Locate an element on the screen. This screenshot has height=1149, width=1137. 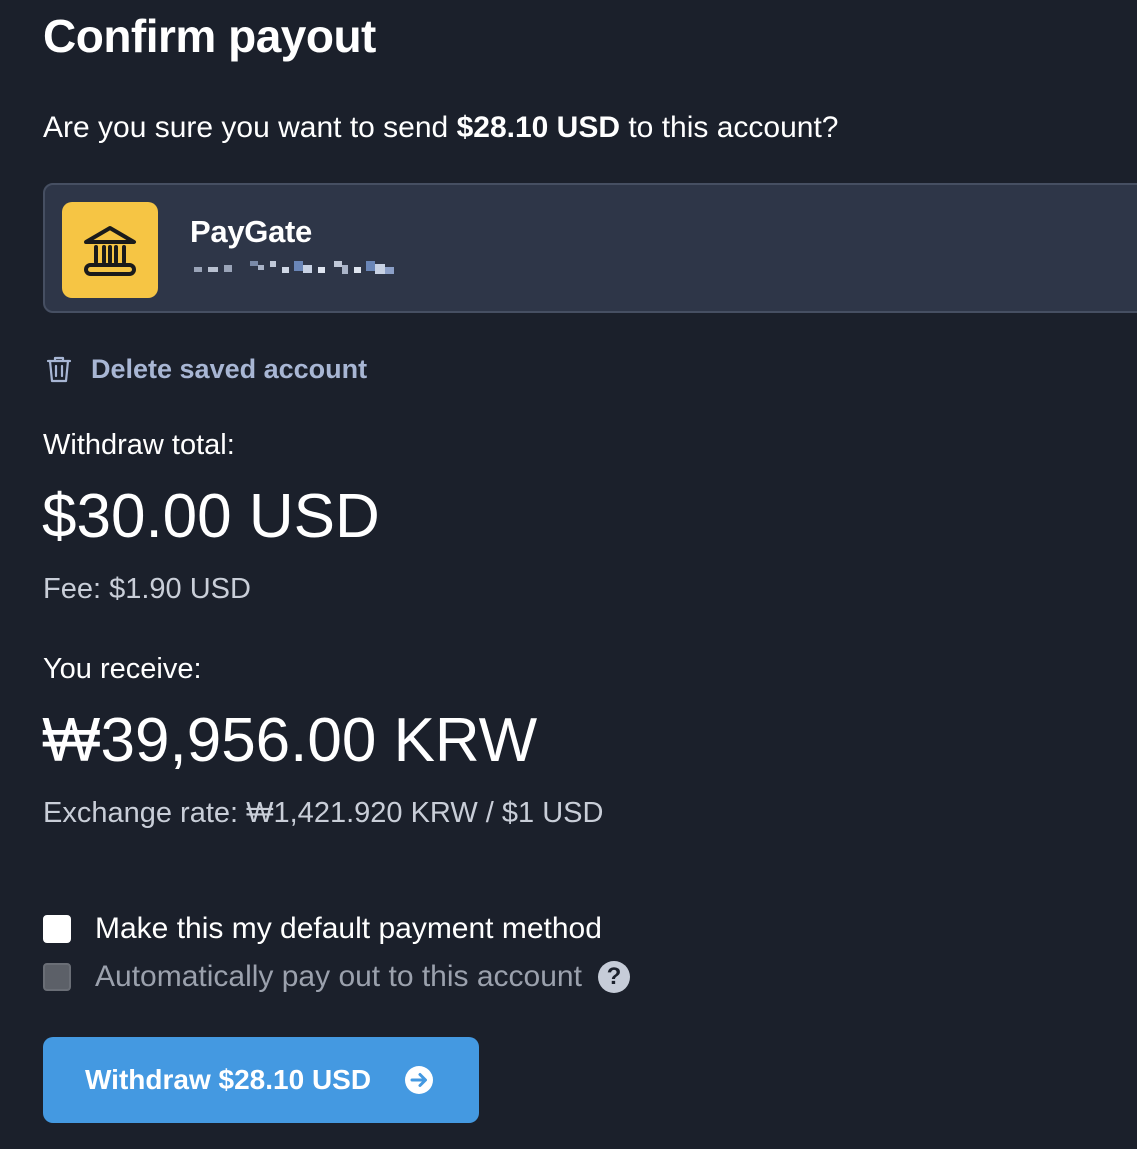
withdraw-button: Withdraw $28.10 USD is located at coordinates (261, 1080).